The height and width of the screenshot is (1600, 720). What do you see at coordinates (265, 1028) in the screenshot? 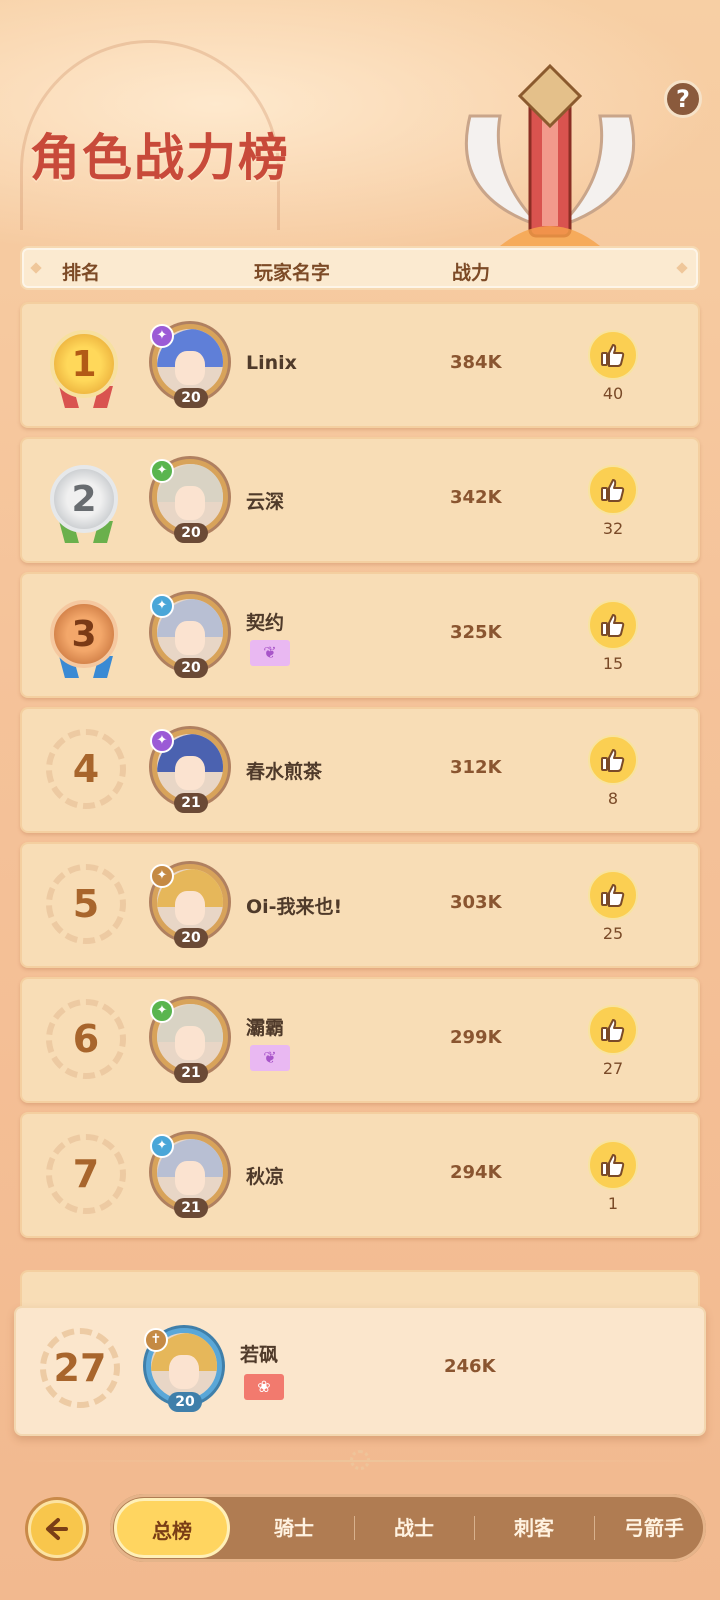
I see `player-name: 灞霸` at bounding box center [265, 1028].